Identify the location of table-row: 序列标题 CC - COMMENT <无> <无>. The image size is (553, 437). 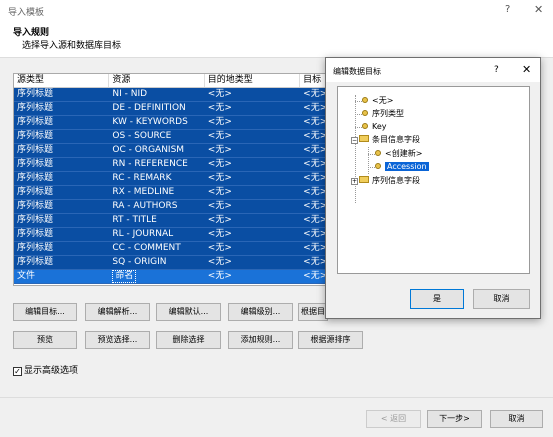
(173, 249).